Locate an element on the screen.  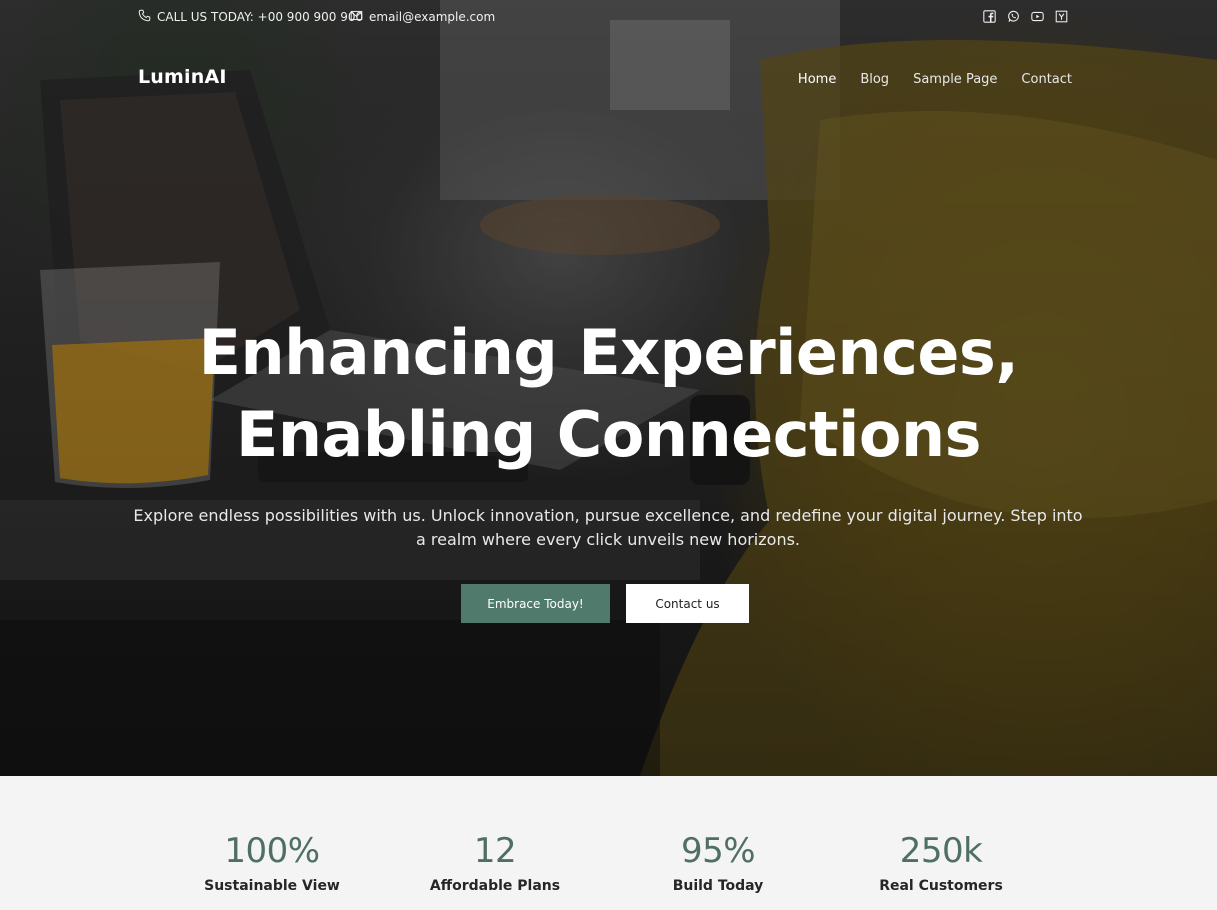
nav-item-home: Home is located at coordinates (817, 79).